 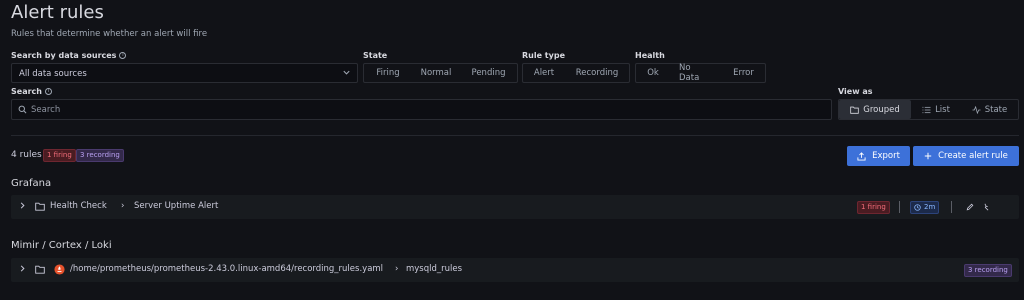 I want to click on view-as-list: List, so click(x=936, y=109).